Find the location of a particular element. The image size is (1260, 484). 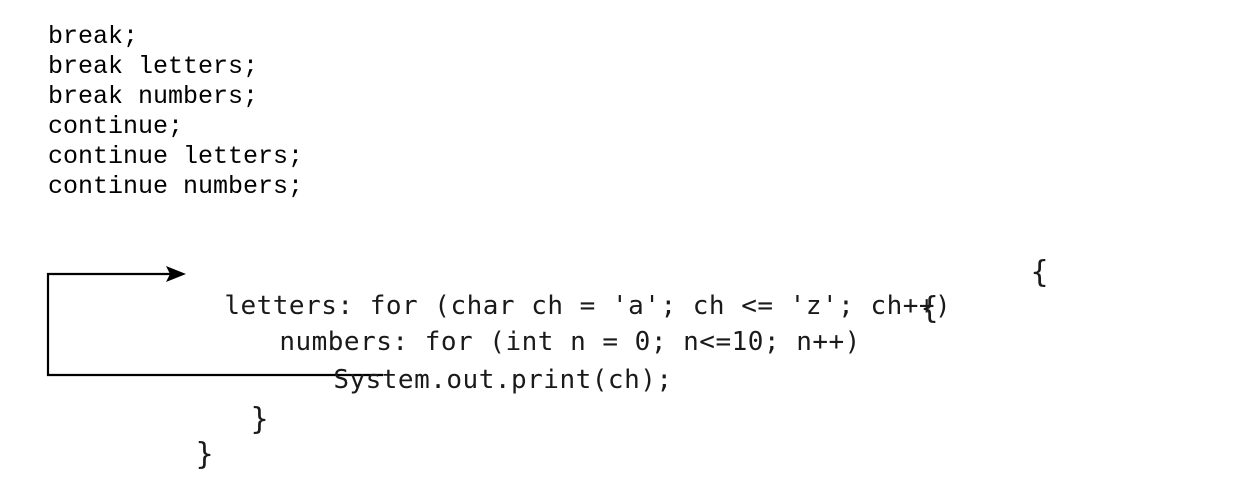

inner-loop-open-brace: { is located at coordinates (930, 308).